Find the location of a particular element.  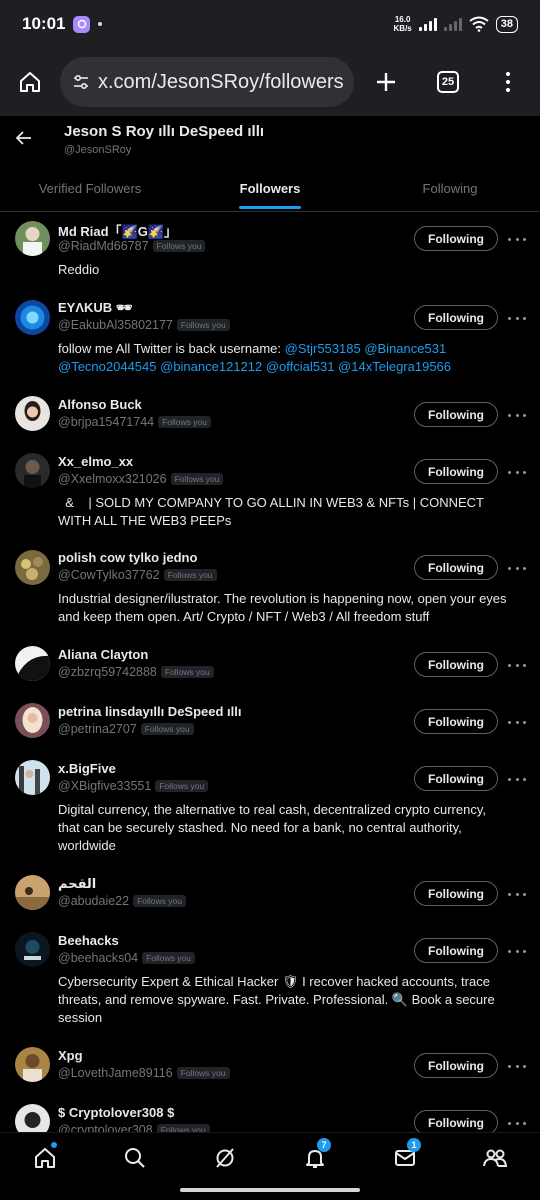

user-handle: @cryptolover308 is located at coordinates (105, 1127).